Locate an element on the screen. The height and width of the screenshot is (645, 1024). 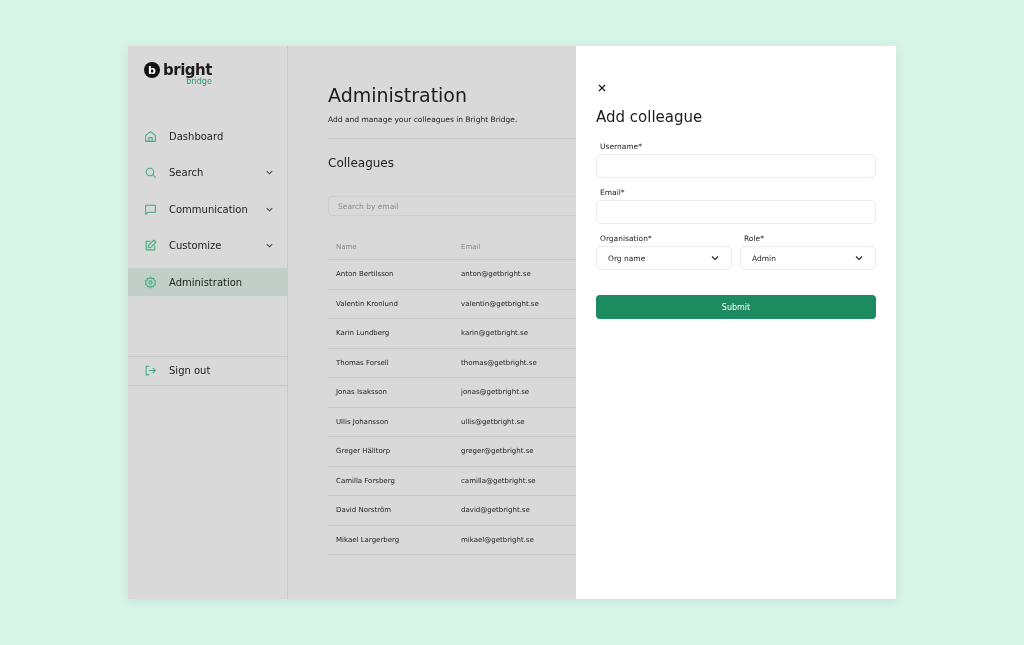
home-icon is located at coordinates (150, 136).